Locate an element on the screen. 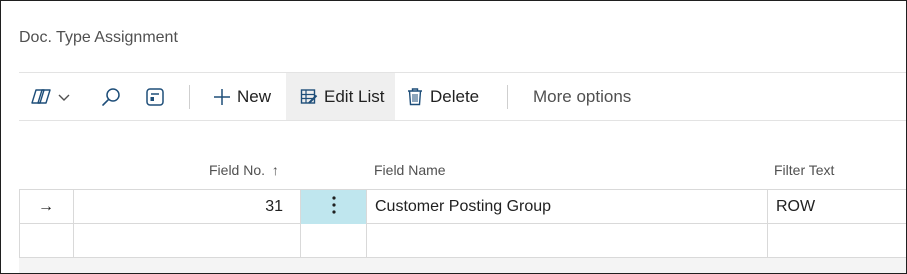 The width and height of the screenshot is (907, 274). delete-button-label: Delete is located at coordinates (455, 96).